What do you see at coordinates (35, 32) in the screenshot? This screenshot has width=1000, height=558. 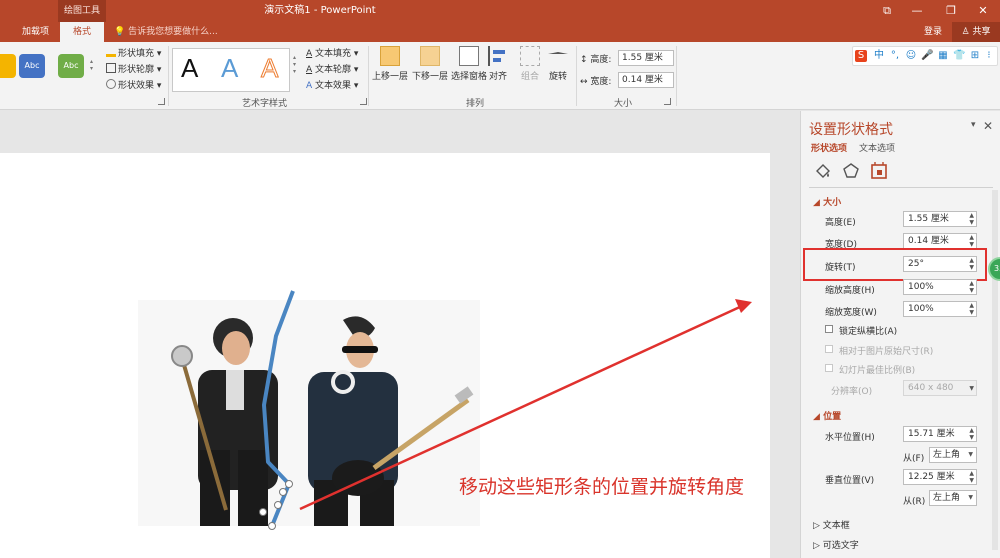 I see `tab-addins: 加载项` at bounding box center [35, 32].